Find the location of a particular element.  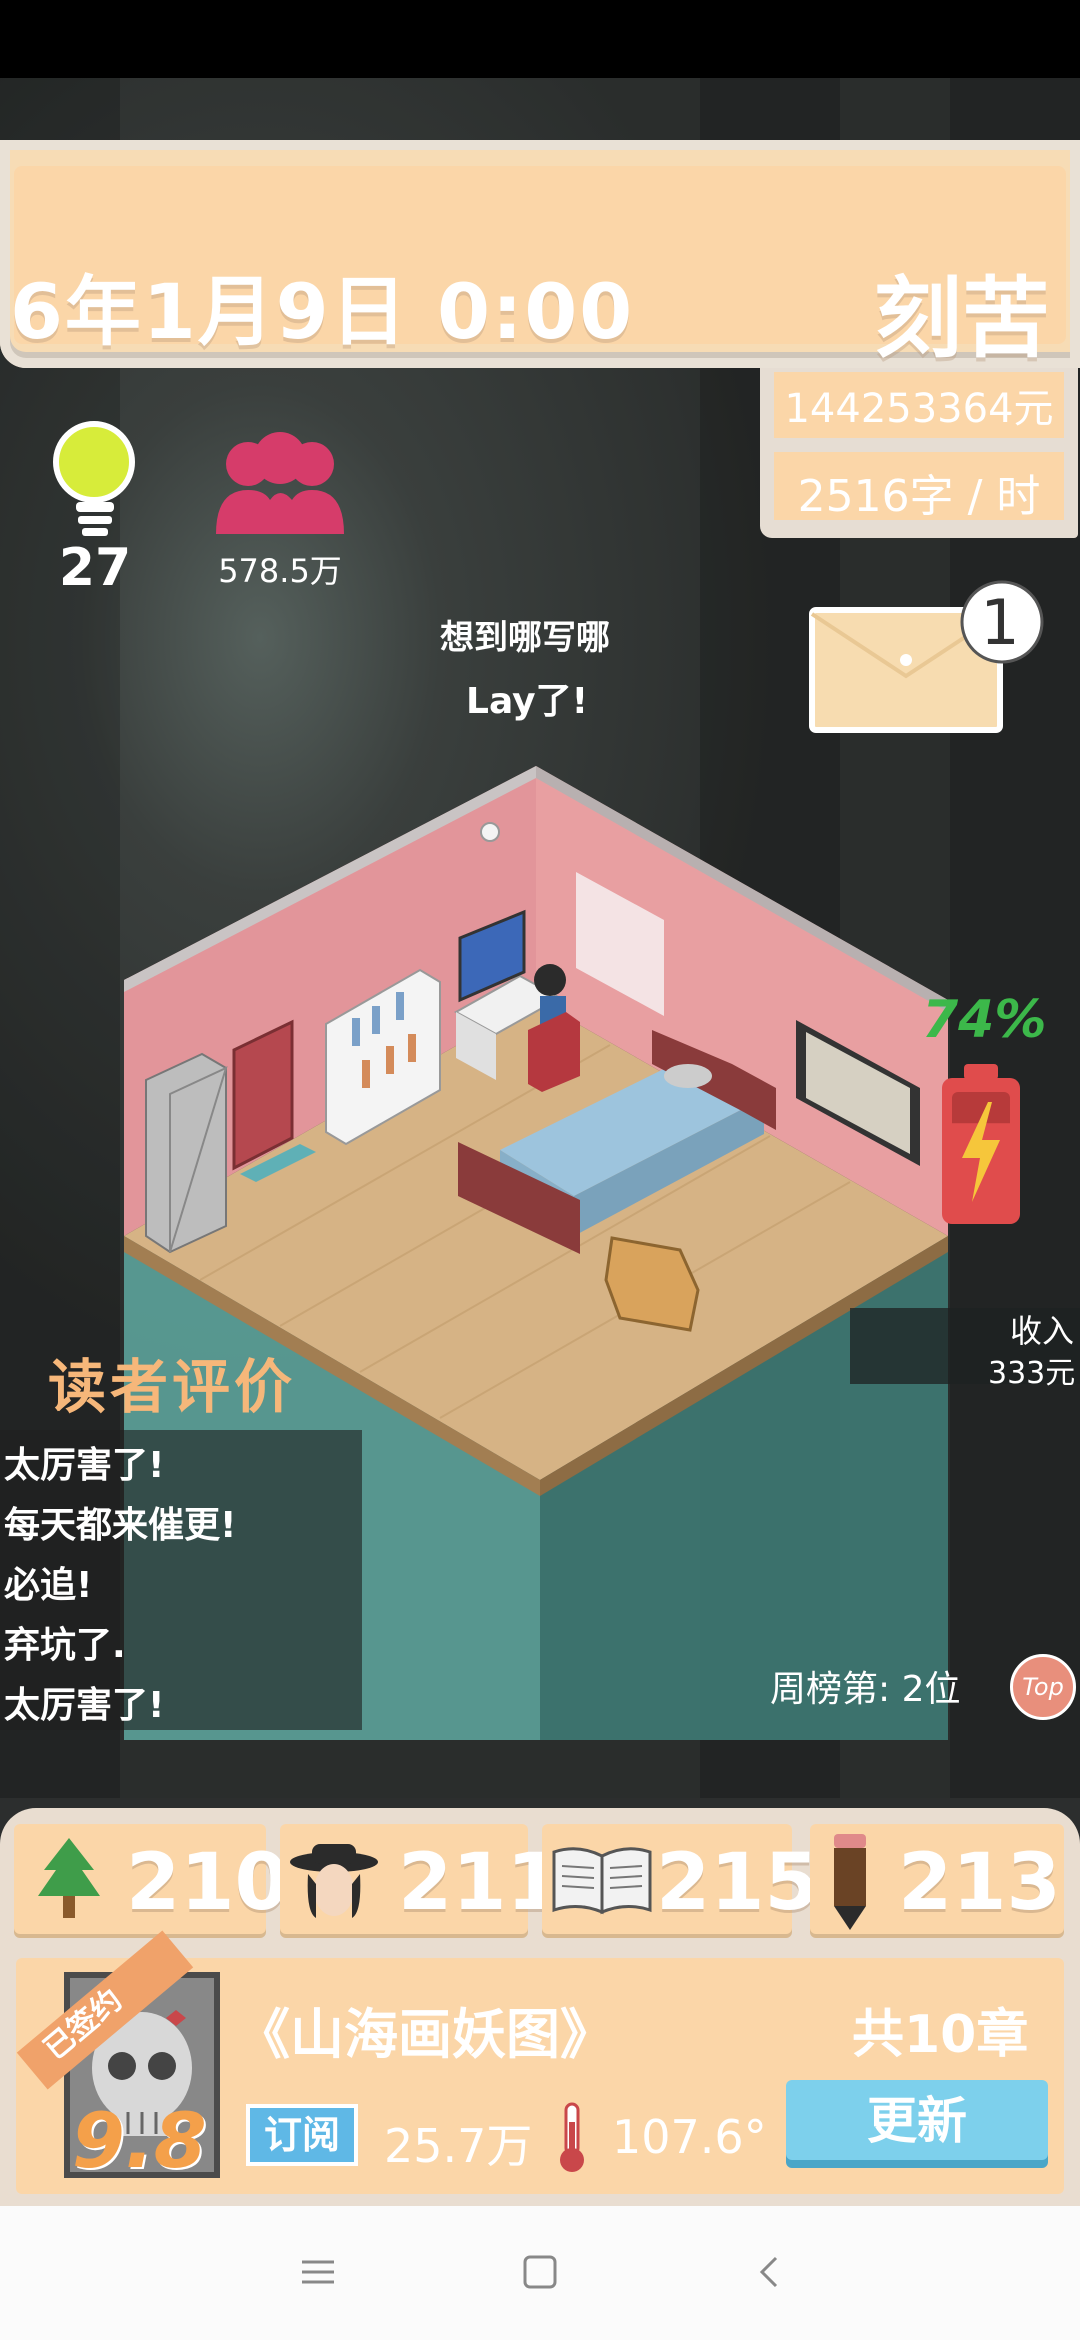

fans-icon is located at coordinates (280, 486).